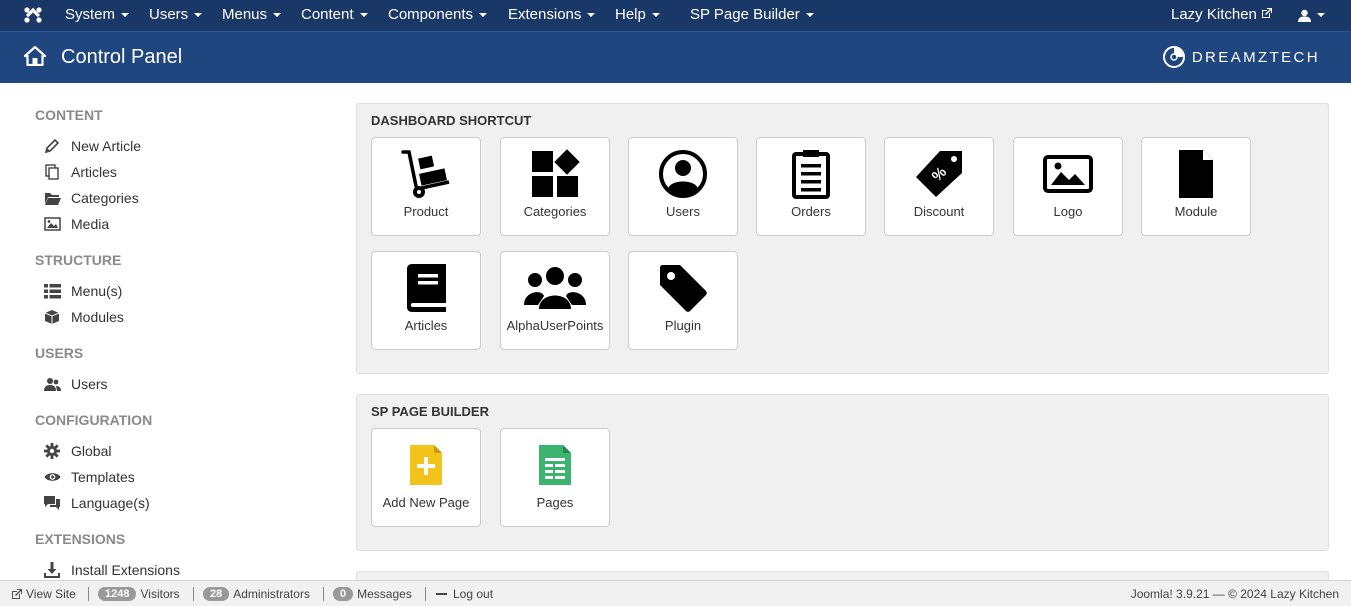 This screenshot has height=606, width=1351. What do you see at coordinates (426, 186) in the screenshot?
I see `tile-product: Product` at bounding box center [426, 186].